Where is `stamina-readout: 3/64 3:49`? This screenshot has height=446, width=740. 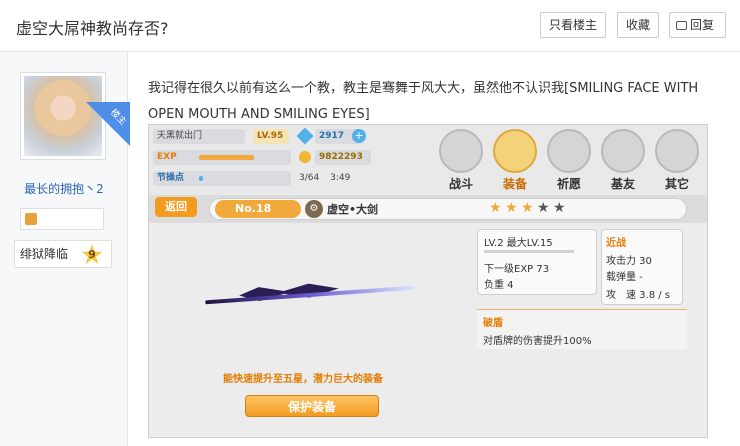 stamina-readout: 3/64 3:49 is located at coordinates (328, 178).